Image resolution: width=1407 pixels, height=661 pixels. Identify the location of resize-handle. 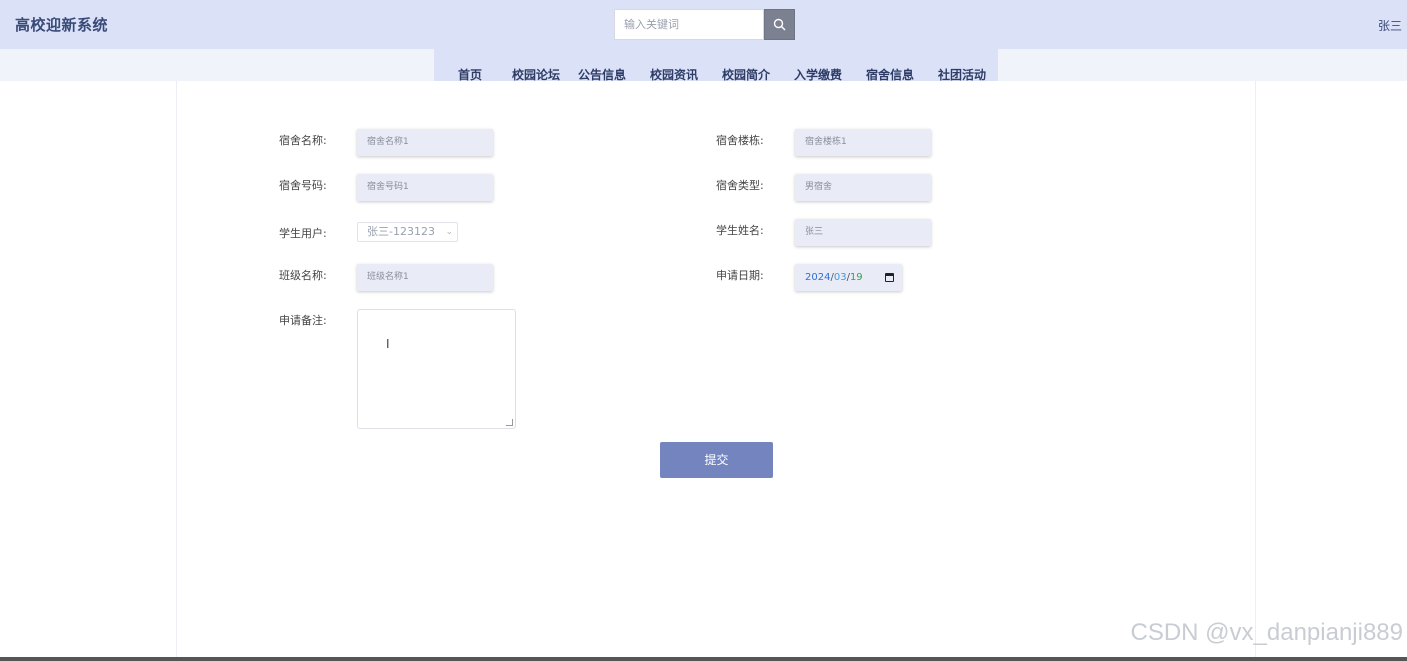
(509, 422).